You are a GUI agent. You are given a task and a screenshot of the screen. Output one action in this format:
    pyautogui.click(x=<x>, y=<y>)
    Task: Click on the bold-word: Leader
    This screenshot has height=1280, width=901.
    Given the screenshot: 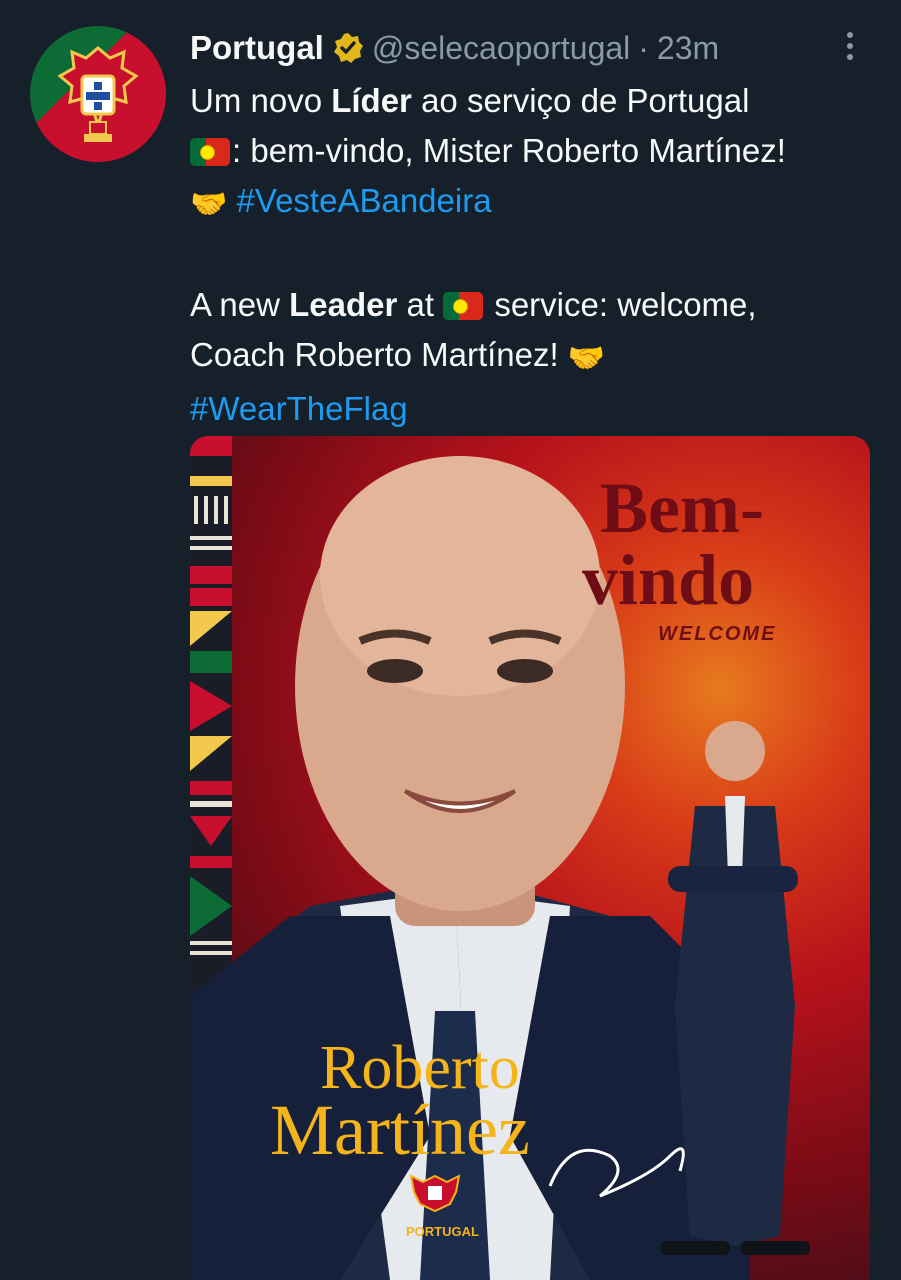 What is the action you would take?
    pyautogui.click(x=343, y=304)
    